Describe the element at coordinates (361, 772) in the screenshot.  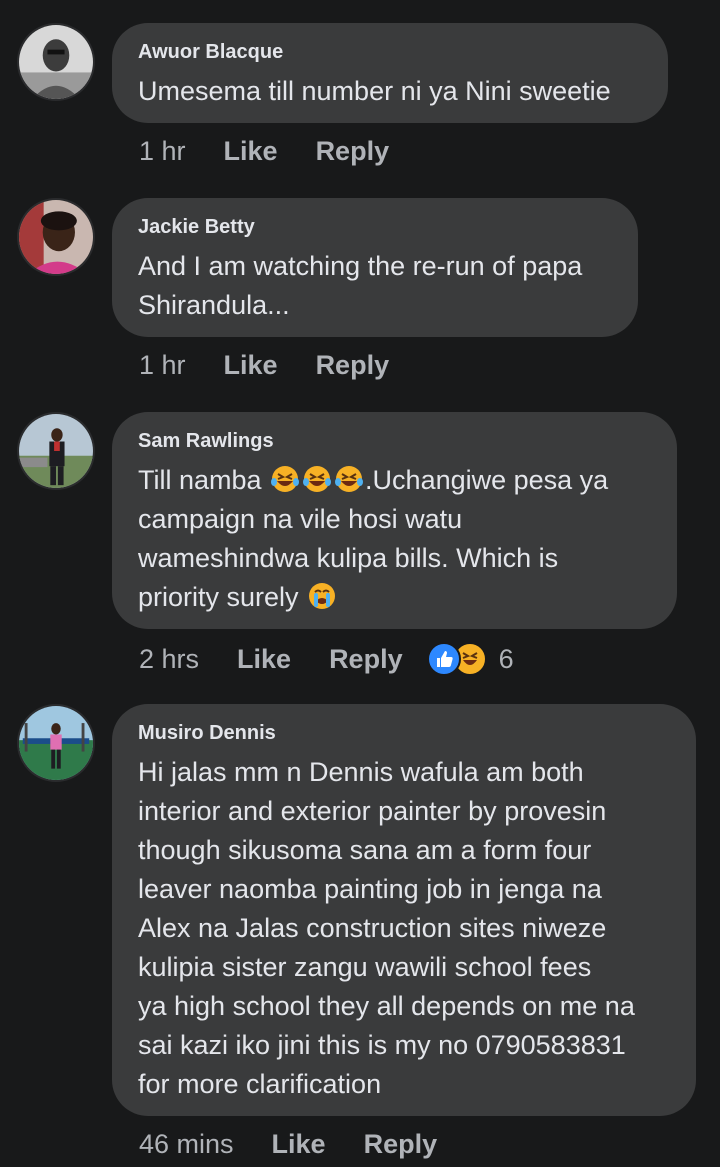
I see `comment-line: Hi jalas mm n Dennis wafula am both` at that location.